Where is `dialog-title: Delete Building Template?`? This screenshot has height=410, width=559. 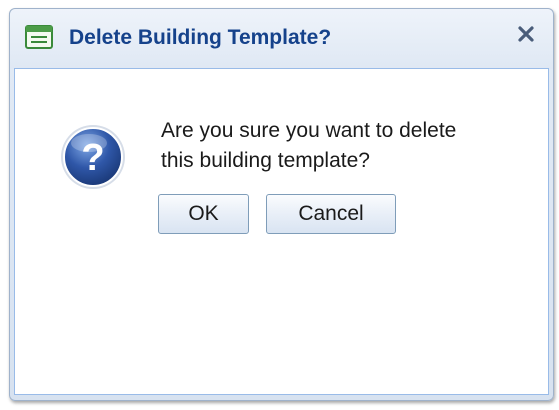 dialog-title: Delete Building Template? is located at coordinates (200, 37).